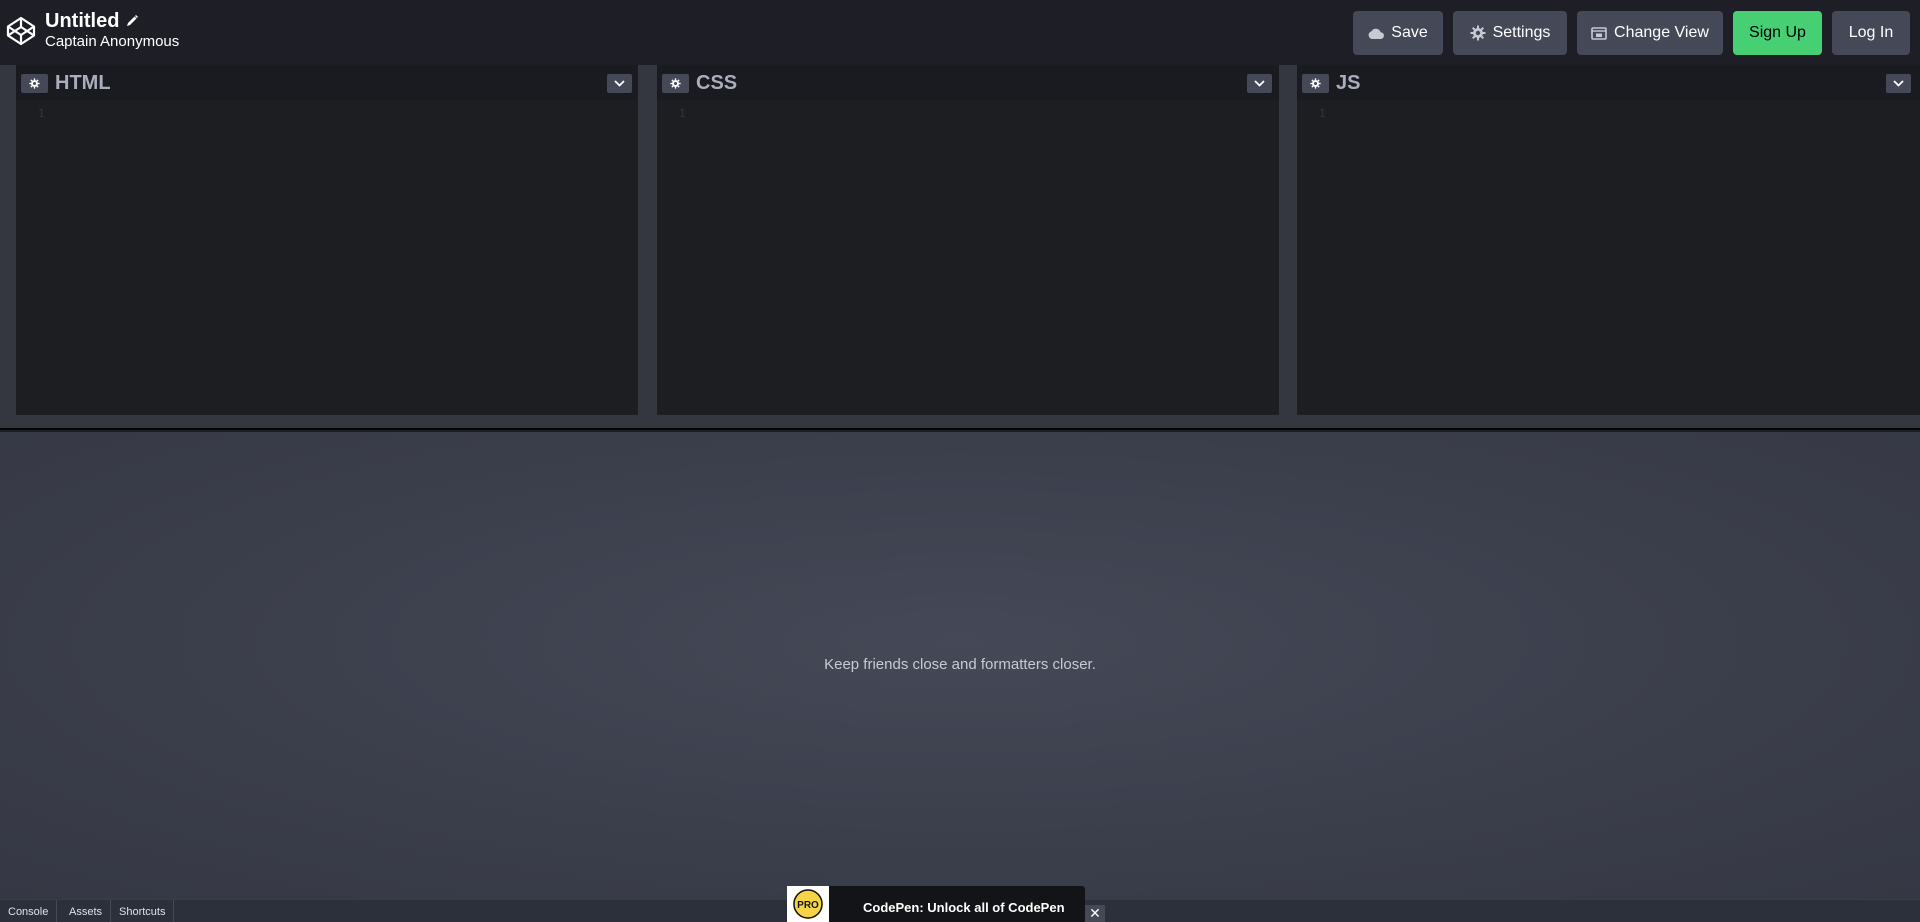 The image size is (1920, 922). Describe the element at coordinates (968, 82) in the screenshot. I see `css-editor-header: CSS` at that location.